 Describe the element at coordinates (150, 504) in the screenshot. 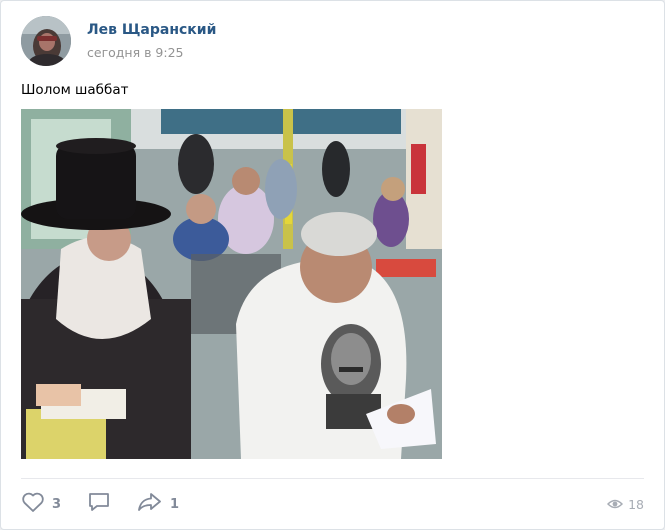

I see `share-arrow-icon` at that location.